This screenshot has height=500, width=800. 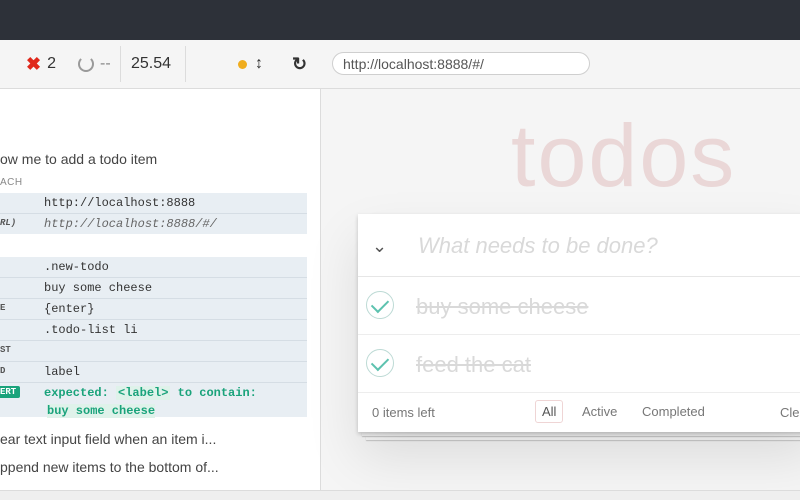 I want to click on failed-count: 2, so click(x=51, y=63).